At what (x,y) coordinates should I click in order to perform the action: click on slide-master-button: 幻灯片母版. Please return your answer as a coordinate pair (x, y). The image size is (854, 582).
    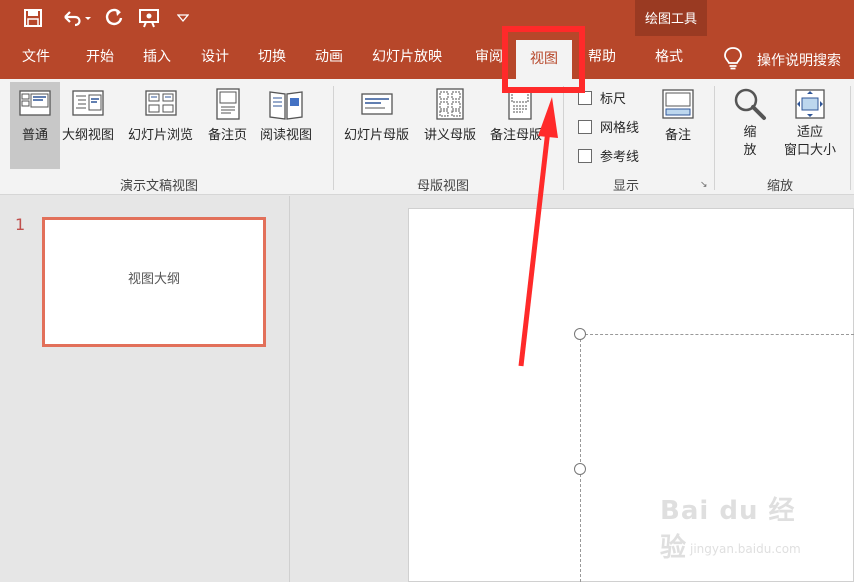
    Looking at the image, I should click on (376, 115).